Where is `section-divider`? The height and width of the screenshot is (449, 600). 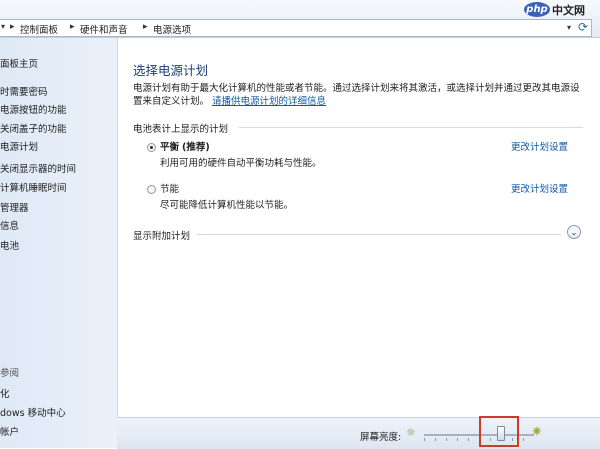 section-divider is located at coordinates (411, 127).